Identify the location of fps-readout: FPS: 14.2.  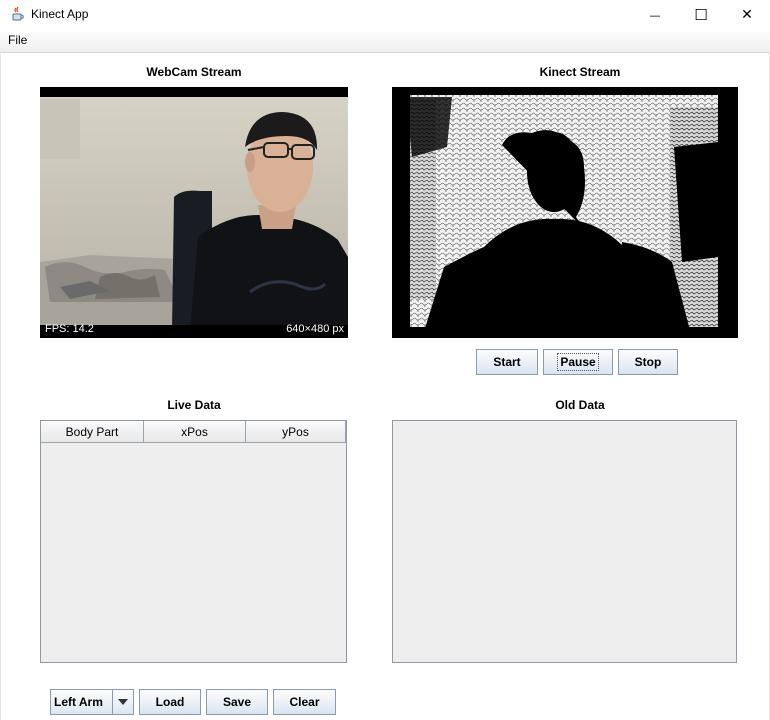
(69, 329).